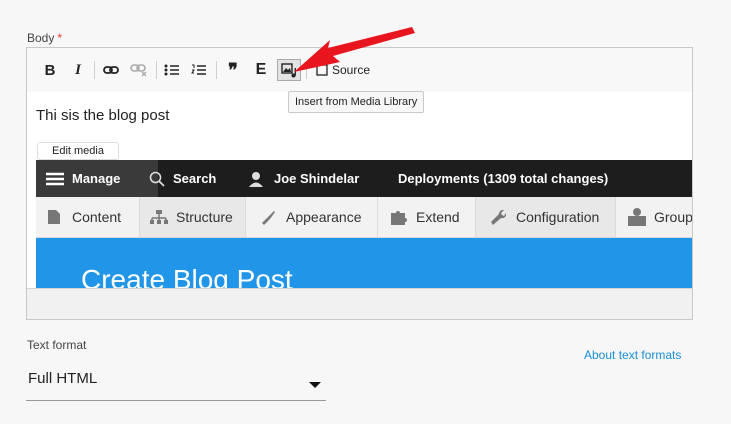  Describe the element at coordinates (317, 178) in the screenshot. I see `user-label: Joe Shindelar` at that location.